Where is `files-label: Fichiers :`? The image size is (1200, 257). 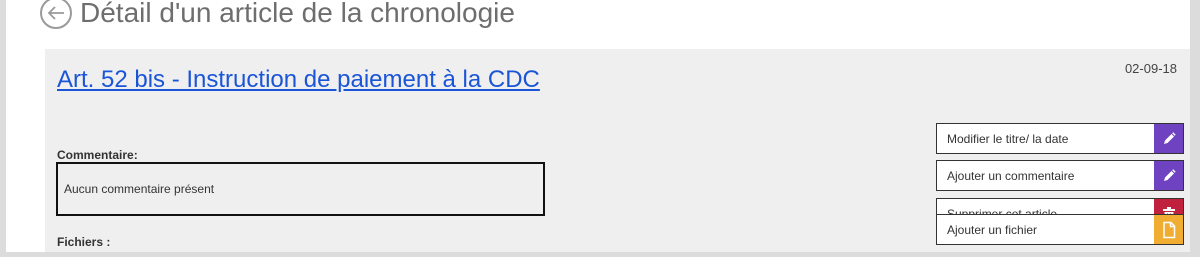
files-label: Fichiers : is located at coordinates (84, 242).